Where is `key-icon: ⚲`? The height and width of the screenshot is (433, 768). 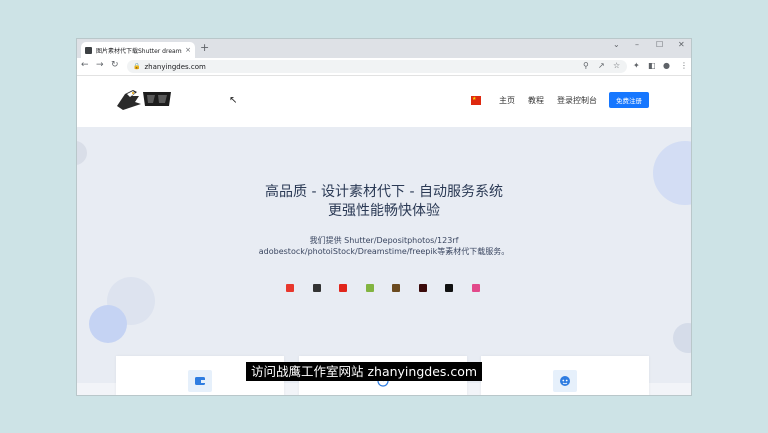 key-icon: ⚲ is located at coordinates (586, 65).